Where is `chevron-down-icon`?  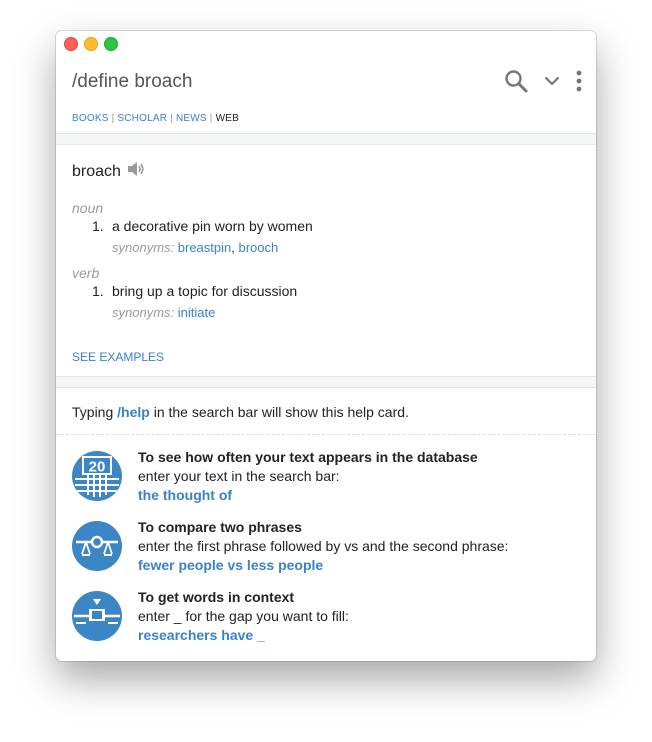 chevron-down-icon is located at coordinates (552, 81).